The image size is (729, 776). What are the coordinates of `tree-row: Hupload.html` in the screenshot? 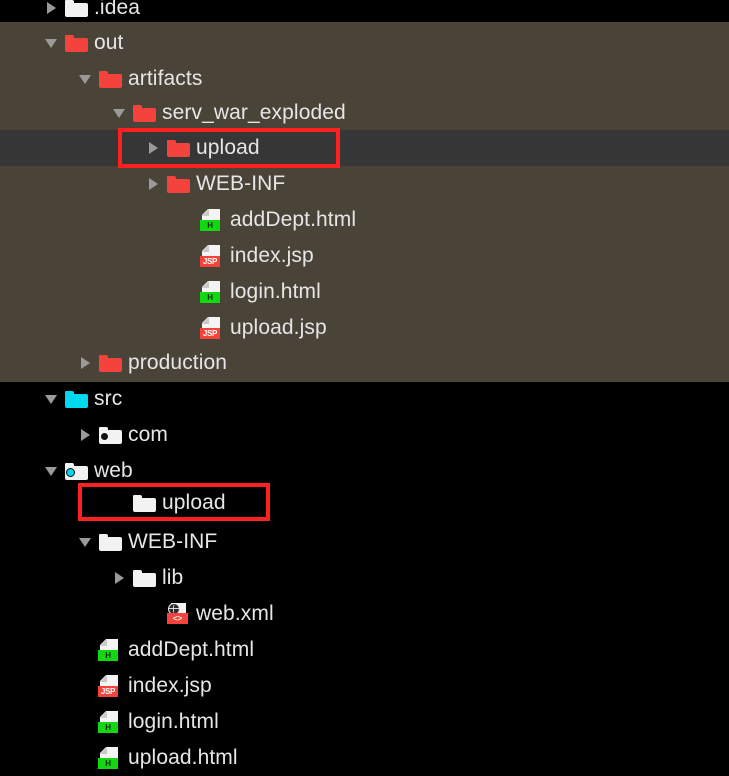 It's located at (364, 758).